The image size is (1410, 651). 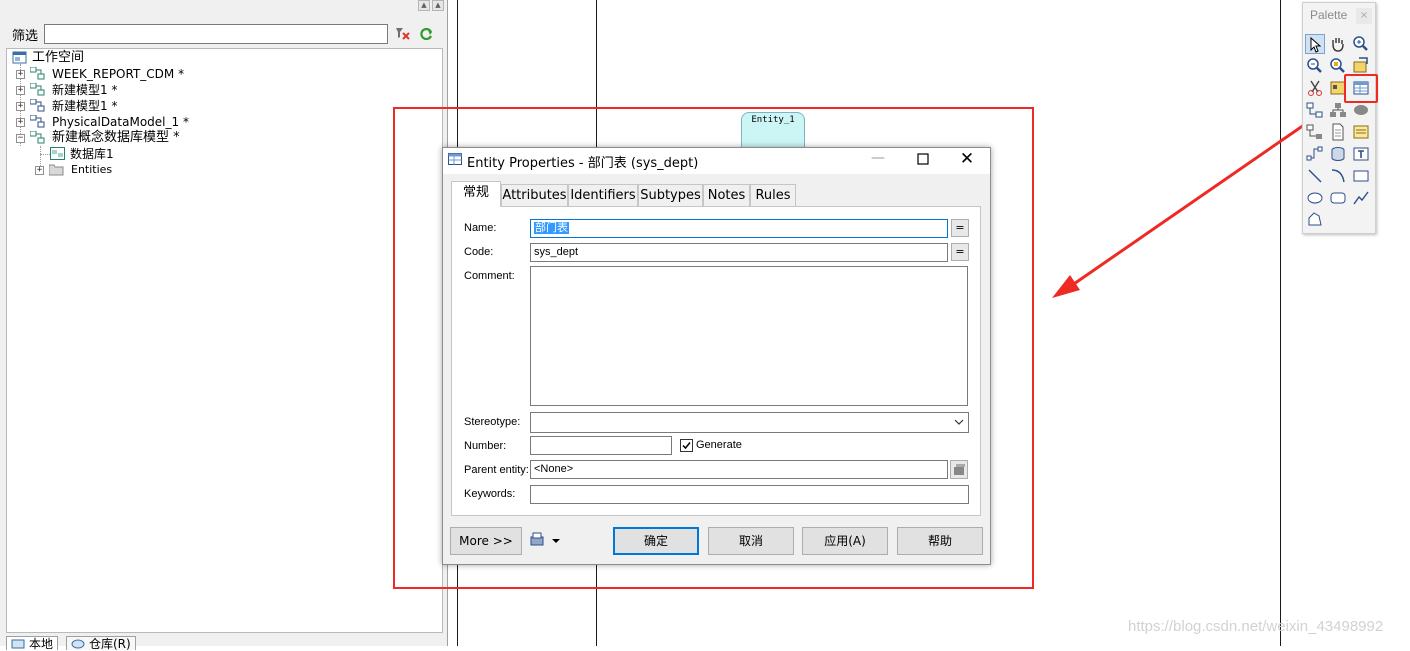 What do you see at coordinates (424, 5) in the screenshot?
I see `scroll-left-button: ▲` at bounding box center [424, 5].